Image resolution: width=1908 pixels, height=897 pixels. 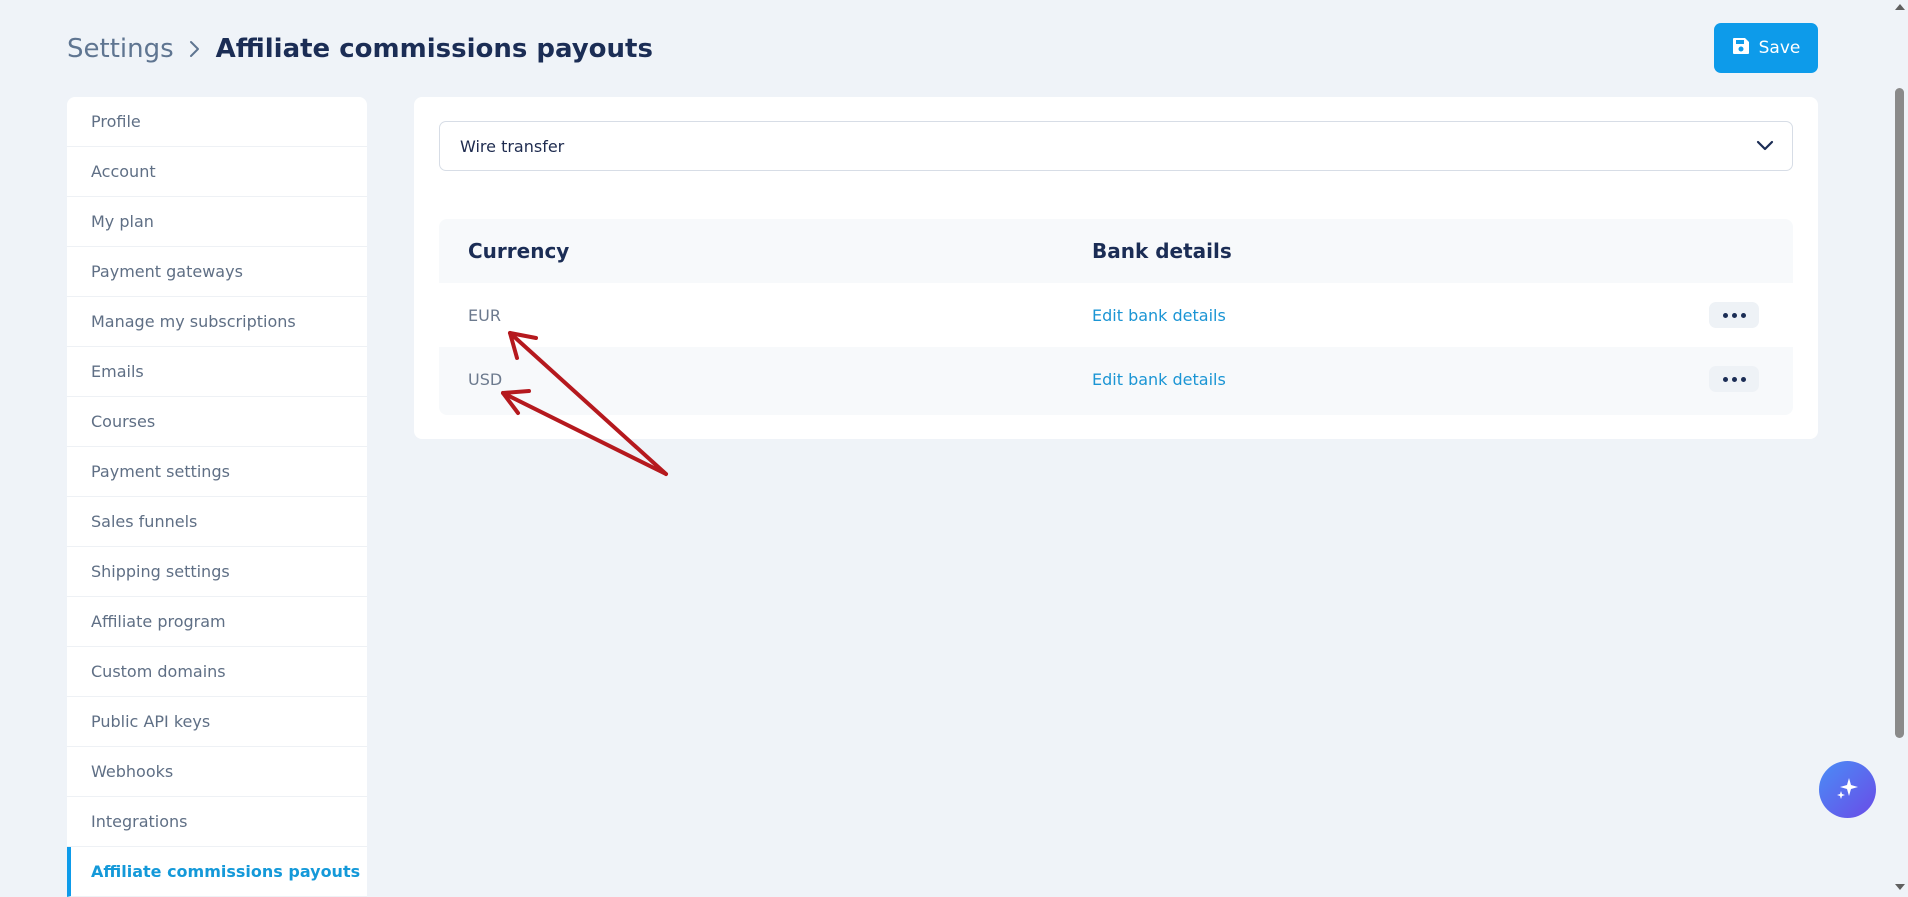 What do you see at coordinates (217, 272) in the screenshot?
I see `sidebar-item-payment-gateways: Payment gateways` at bounding box center [217, 272].